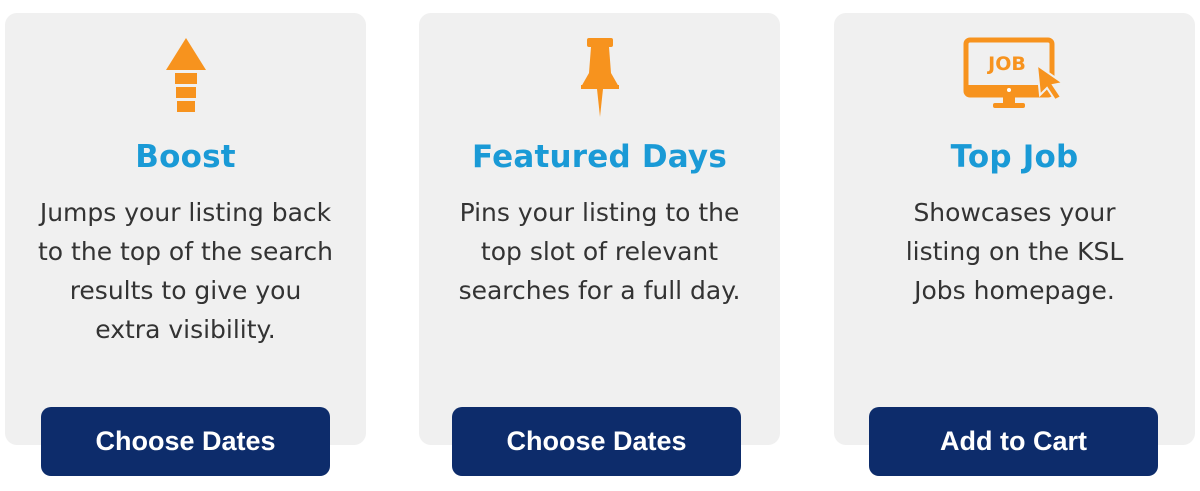 This screenshot has width=1200, height=491. Describe the element at coordinates (1014, 157) in the screenshot. I see `top-job-title: Top Job` at that location.